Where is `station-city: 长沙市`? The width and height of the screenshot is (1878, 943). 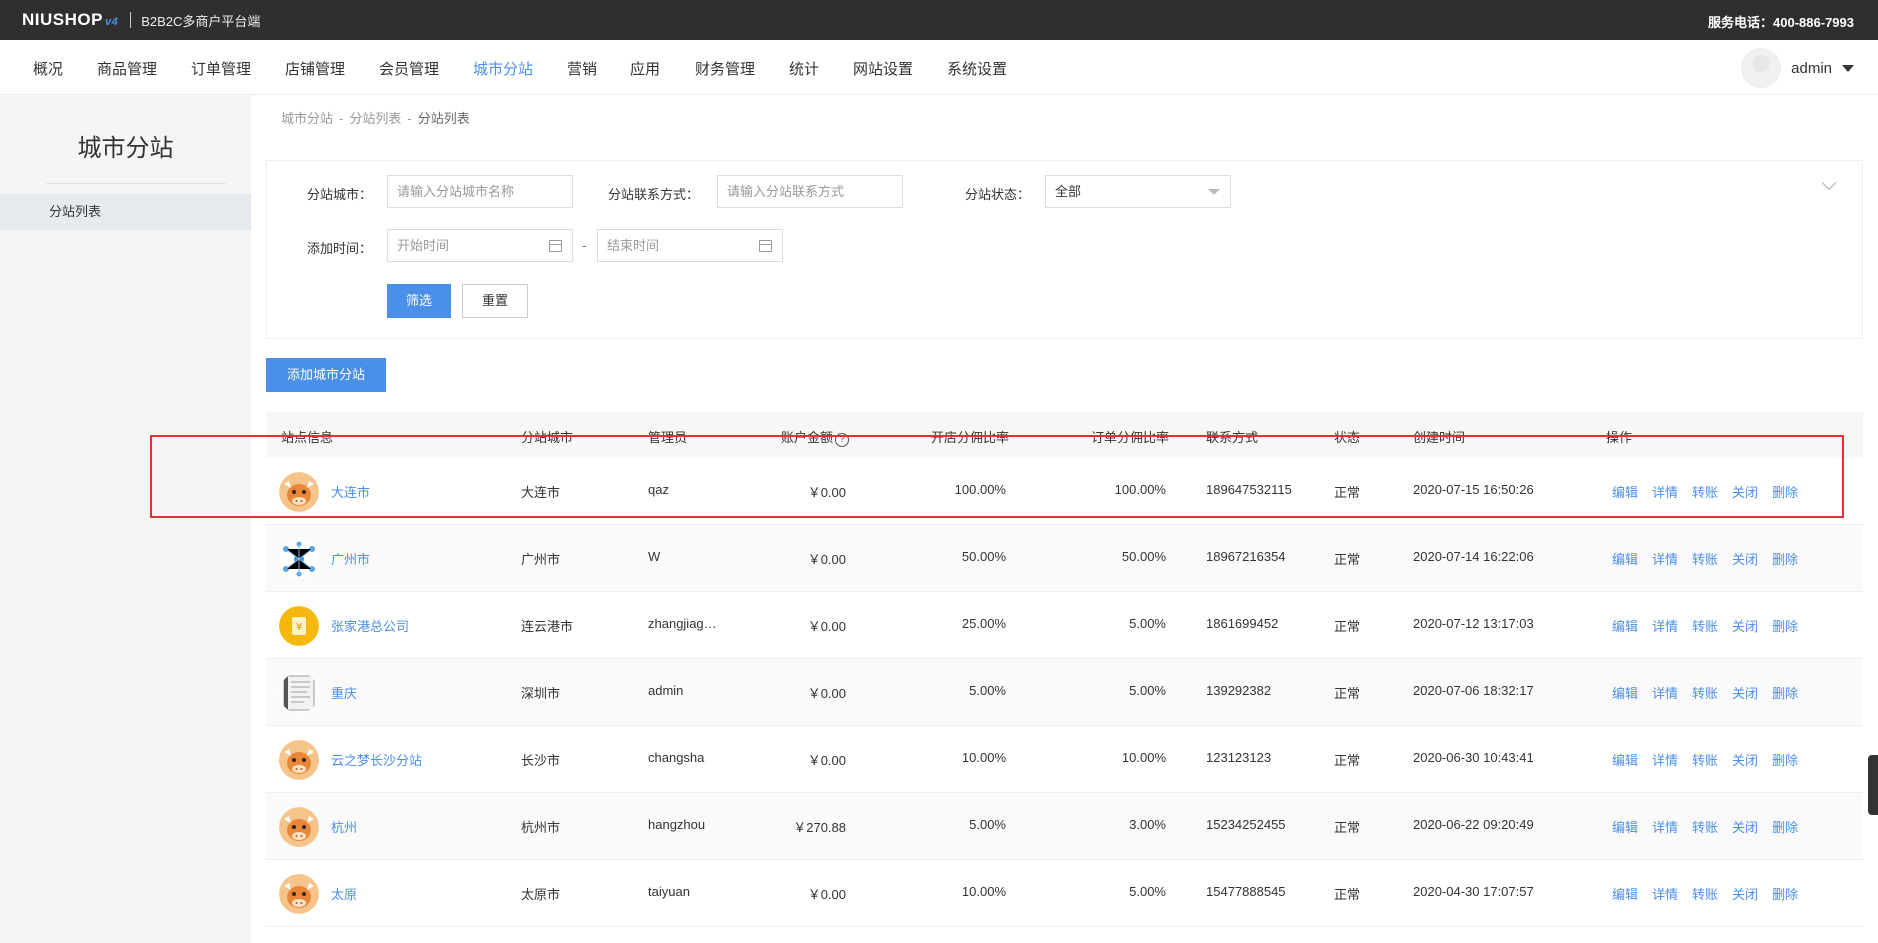
station-city: 长沙市 is located at coordinates (541, 760).